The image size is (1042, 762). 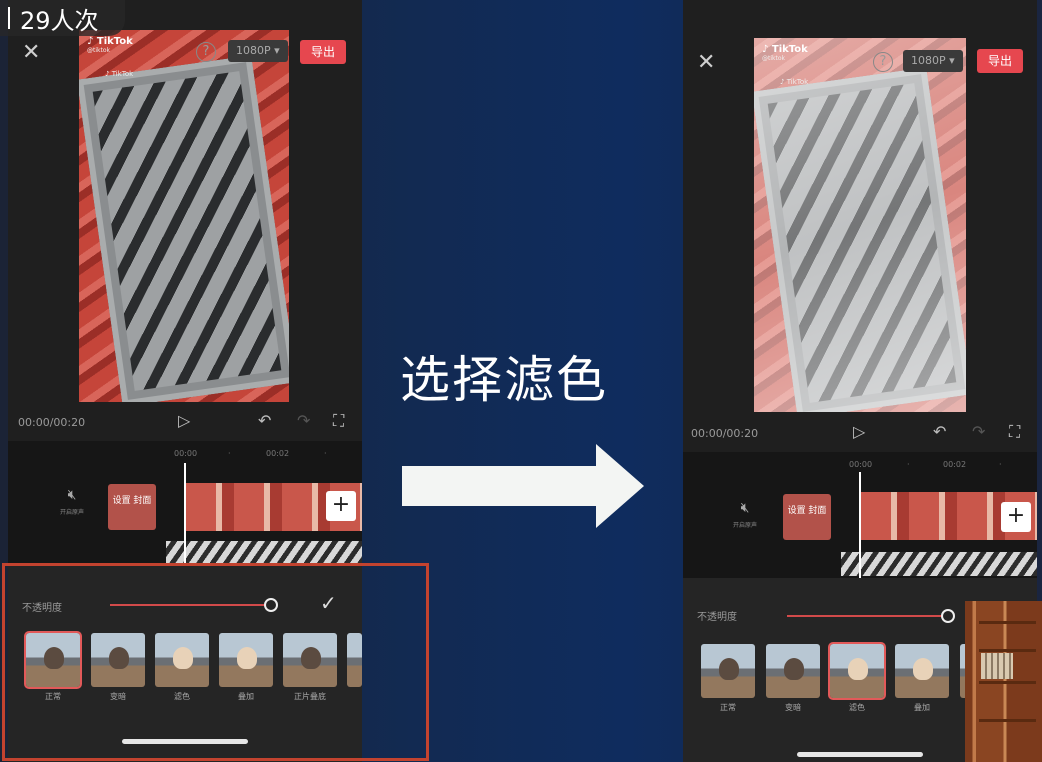 What do you see at coordinates (1003, 681) in the screenshot?
I see `webcam-overlay` at bounding box center [1003, 681].